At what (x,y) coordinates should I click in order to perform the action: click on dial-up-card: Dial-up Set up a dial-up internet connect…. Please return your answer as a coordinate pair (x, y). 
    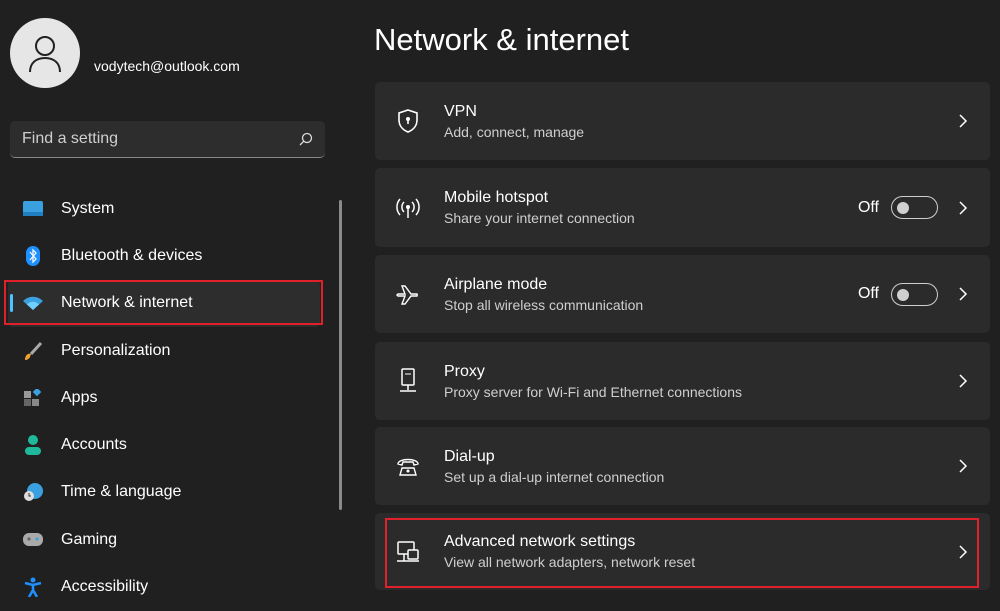
    Looking at the image, I should click on (682, 466).